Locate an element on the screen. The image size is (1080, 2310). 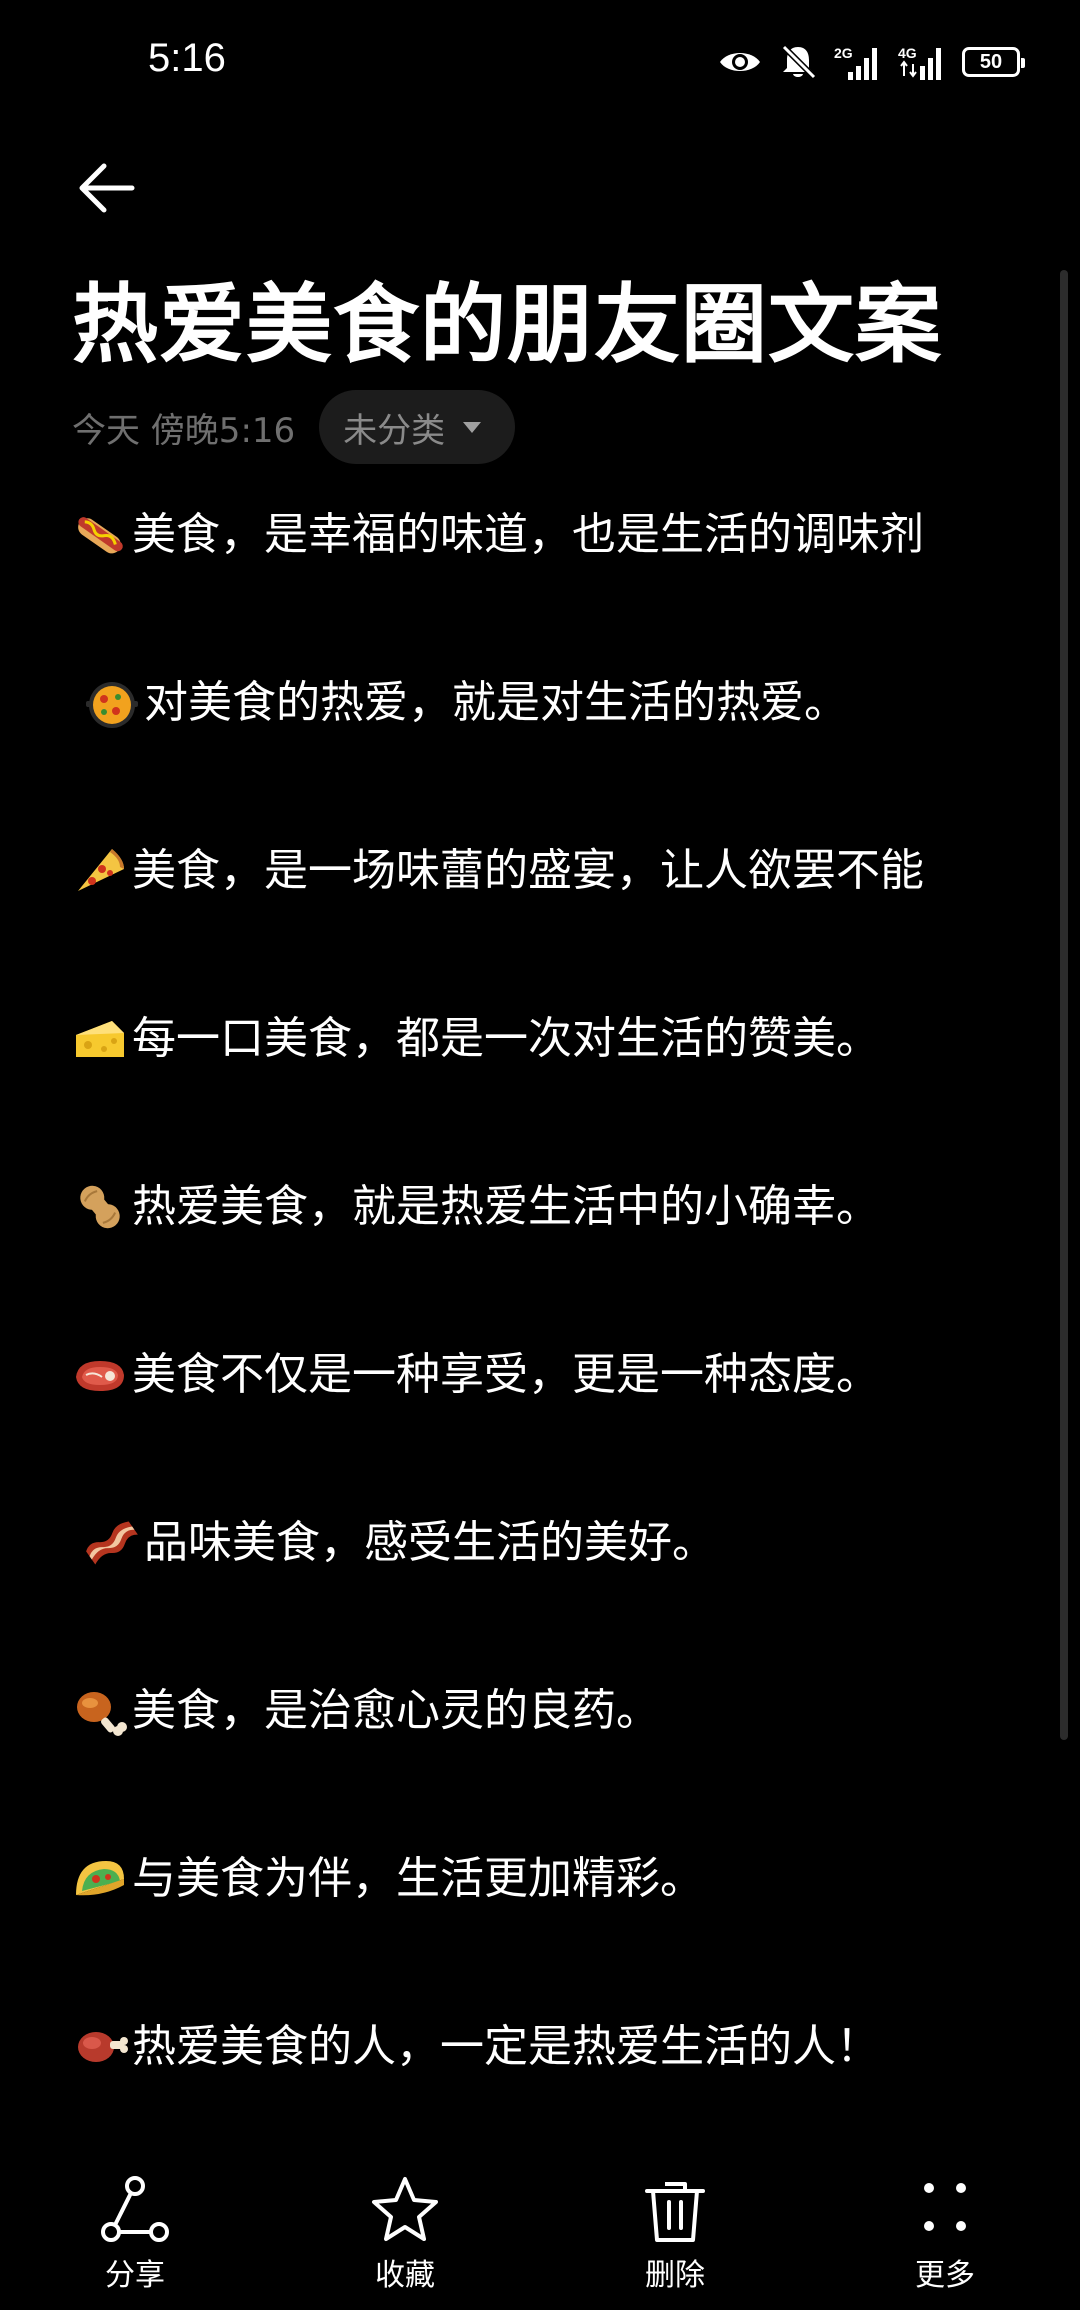
more-label: 更多 is located at coordinates (945, 2275).